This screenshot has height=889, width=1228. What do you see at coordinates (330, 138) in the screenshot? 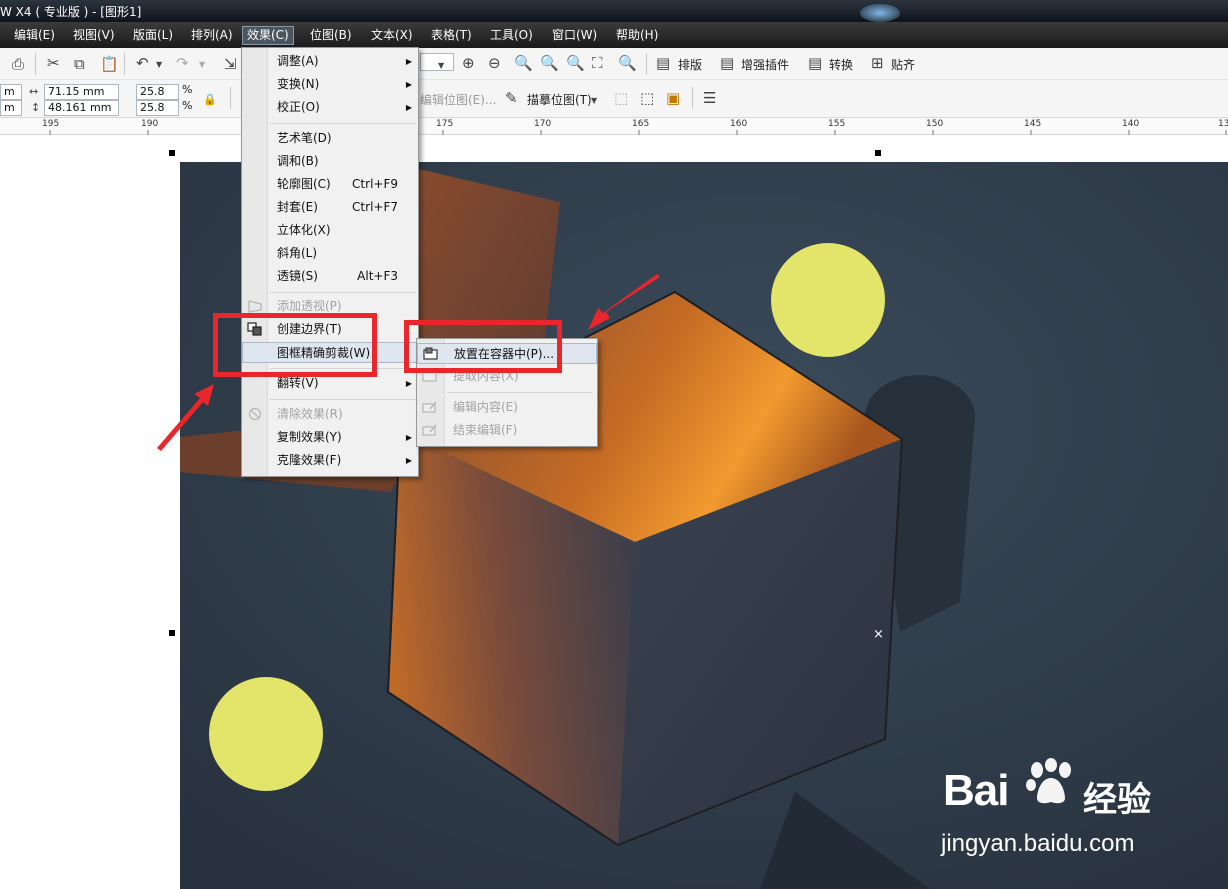
I see `menu-item-artistic-media: 艺术笔(D)` at bounding box center [330, 138].